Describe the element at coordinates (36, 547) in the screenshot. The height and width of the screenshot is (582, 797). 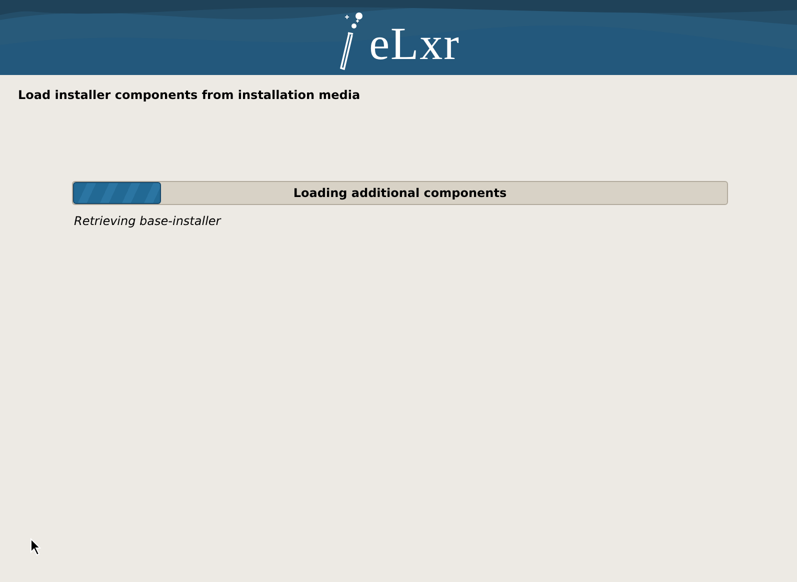
I see `mouse-cursor-icon` at that location.